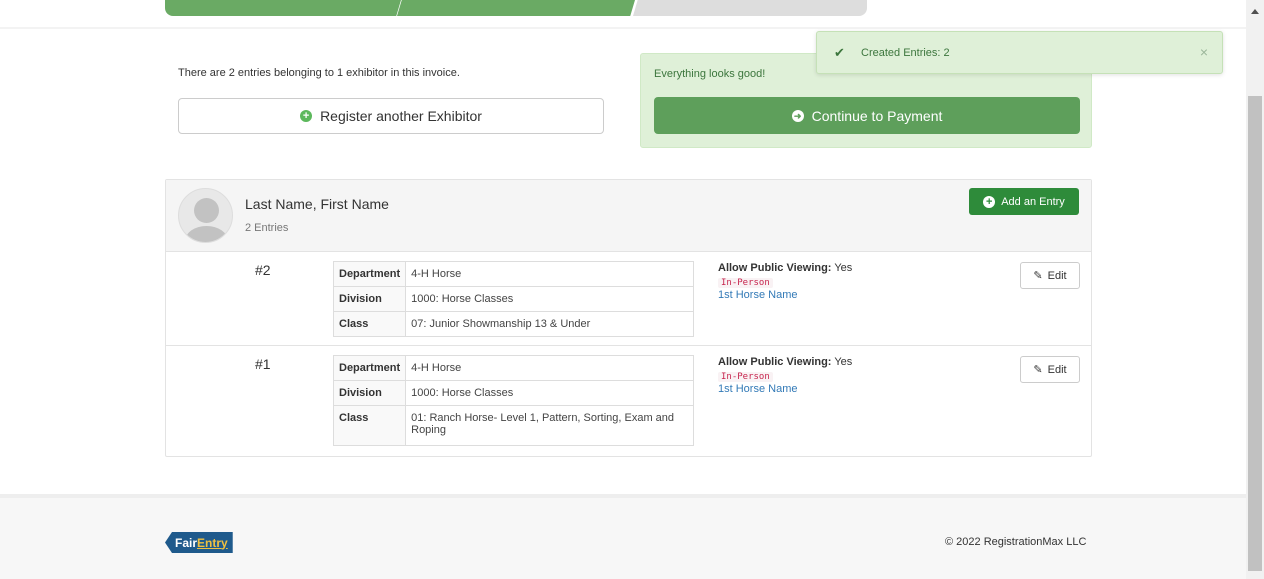 The width and height of the screenshot is (1264, 579). I want to click on continue-label: Continue to Payment, so click(877, 115).